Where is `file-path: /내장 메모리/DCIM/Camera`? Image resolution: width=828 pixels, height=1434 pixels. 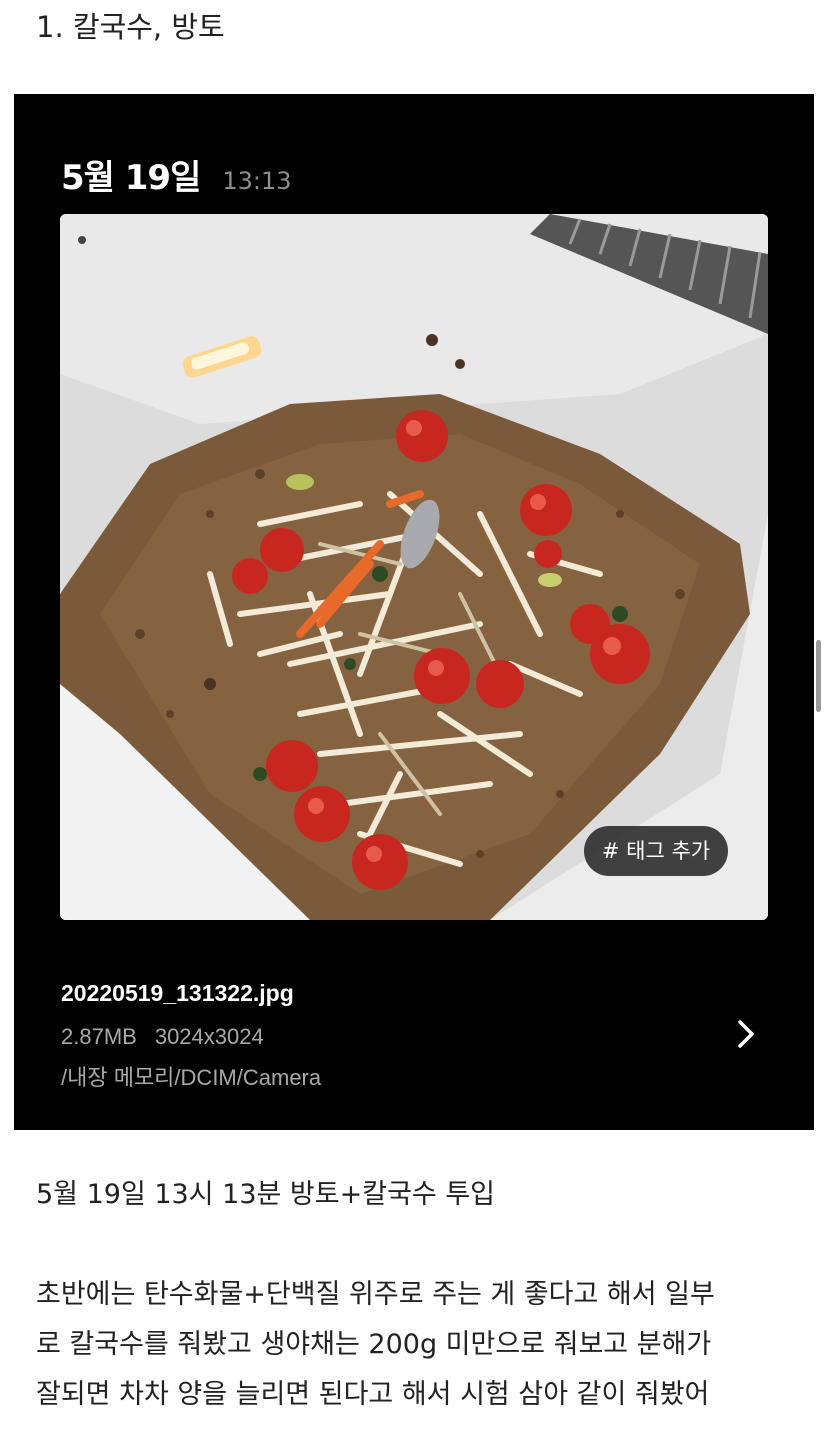 file-path: /내장 메모리/DCIM/Camera is located at coordinates (191, 1077).